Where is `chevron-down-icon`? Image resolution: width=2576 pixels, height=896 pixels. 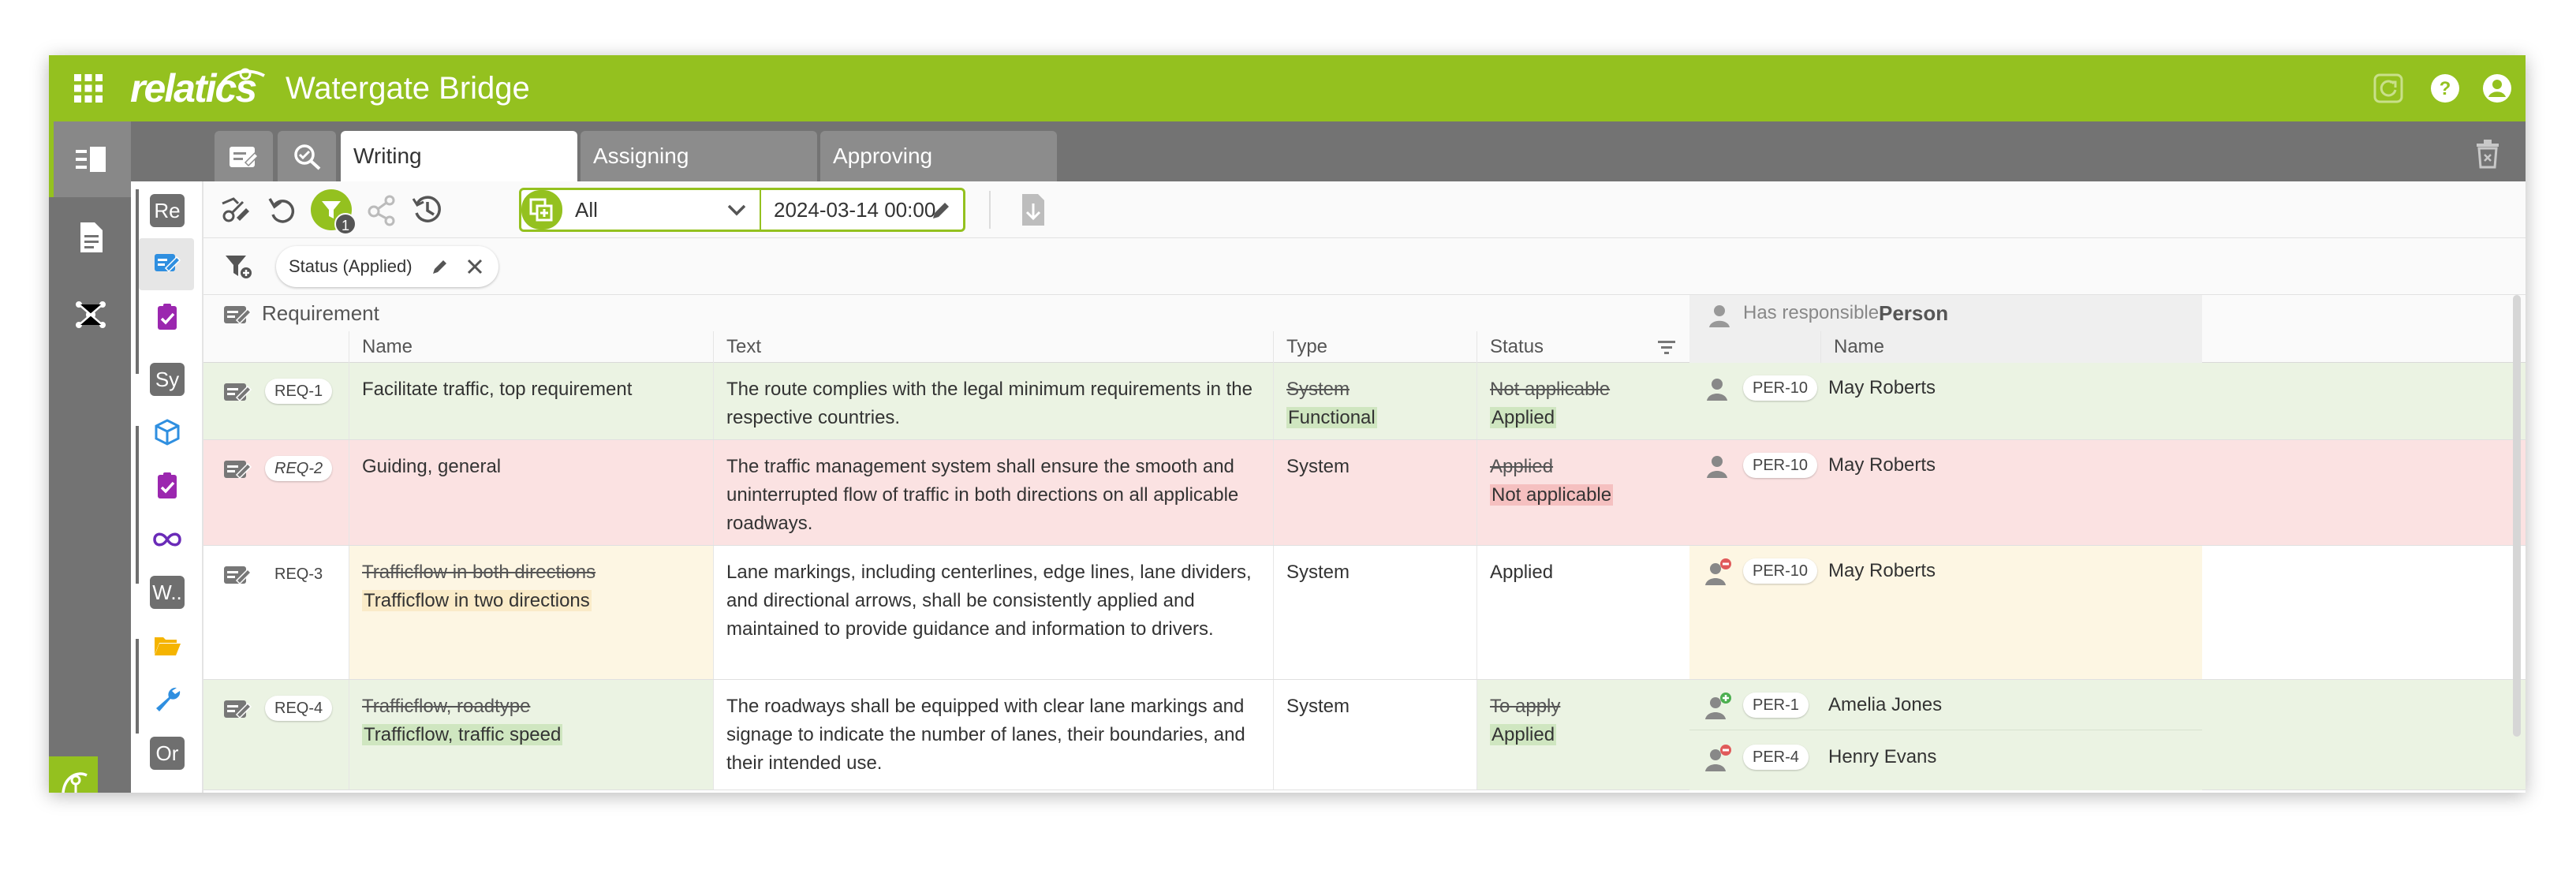
chevron-down-icon is located at coordinates (736, 210).